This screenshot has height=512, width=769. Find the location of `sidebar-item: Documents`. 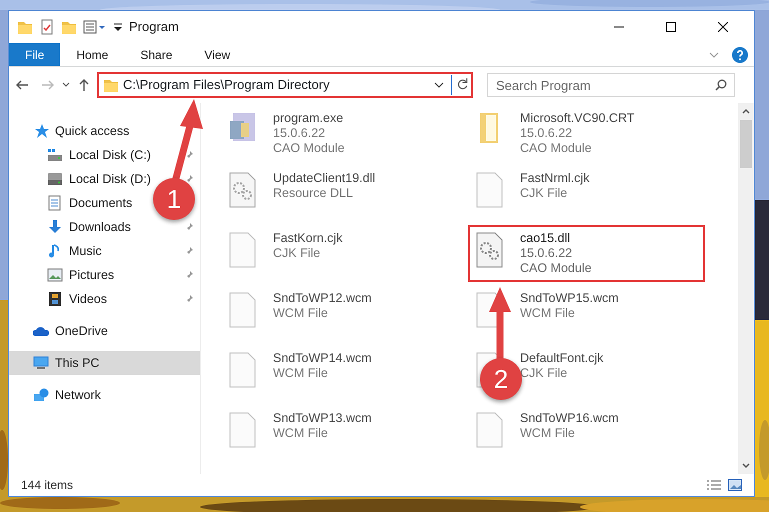

sidebar-item: Documents is located at coordinates (73, 203).